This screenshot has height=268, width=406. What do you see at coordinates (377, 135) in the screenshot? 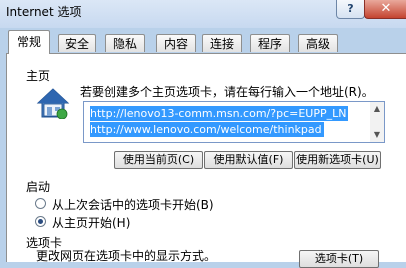
I see `scroll-down-arrow-icon: ▼` at bounding box center [377, 135].